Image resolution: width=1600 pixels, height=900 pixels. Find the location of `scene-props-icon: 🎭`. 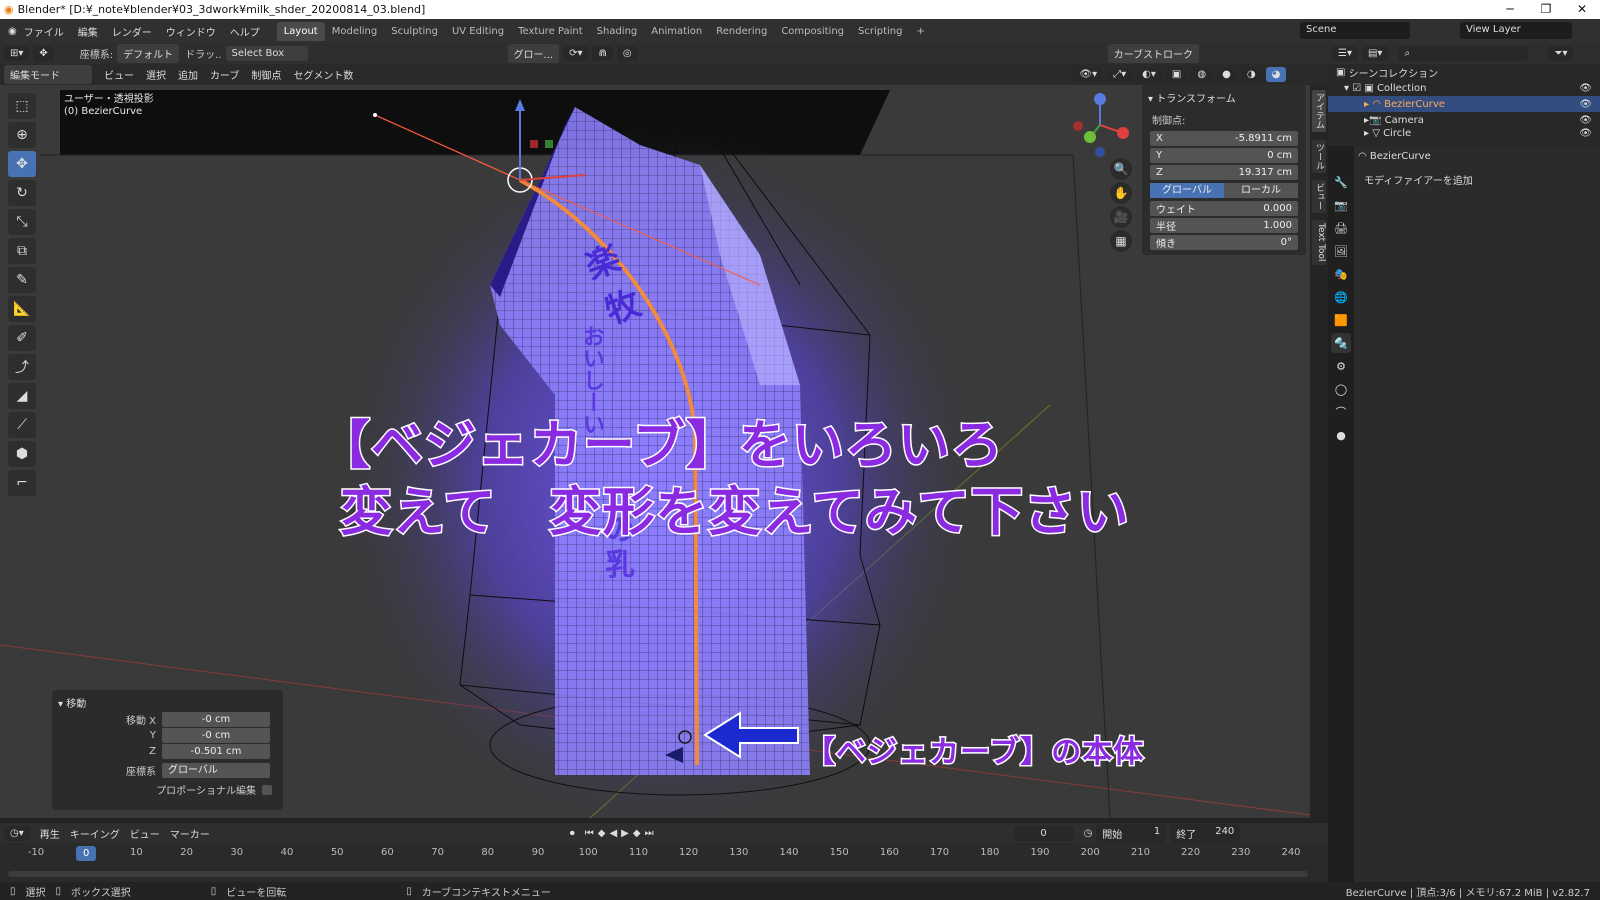

scene-props-icon: 🎭 is located at coordinates (1341, 274).